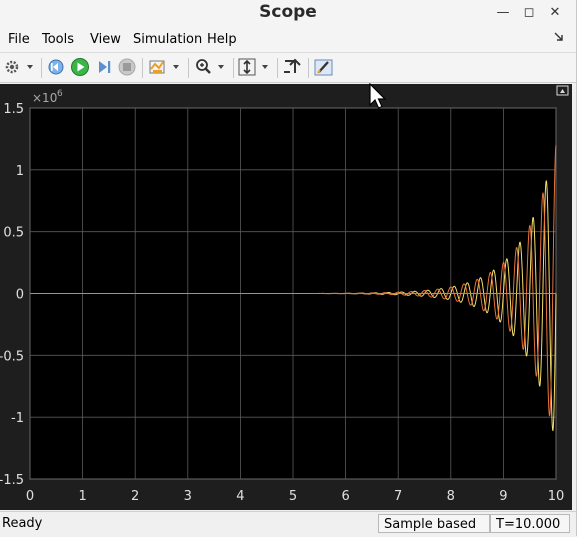 The height and width of the screenshot is (537, 577). I want to click on x-tick-label: 10, so click(556, 496).